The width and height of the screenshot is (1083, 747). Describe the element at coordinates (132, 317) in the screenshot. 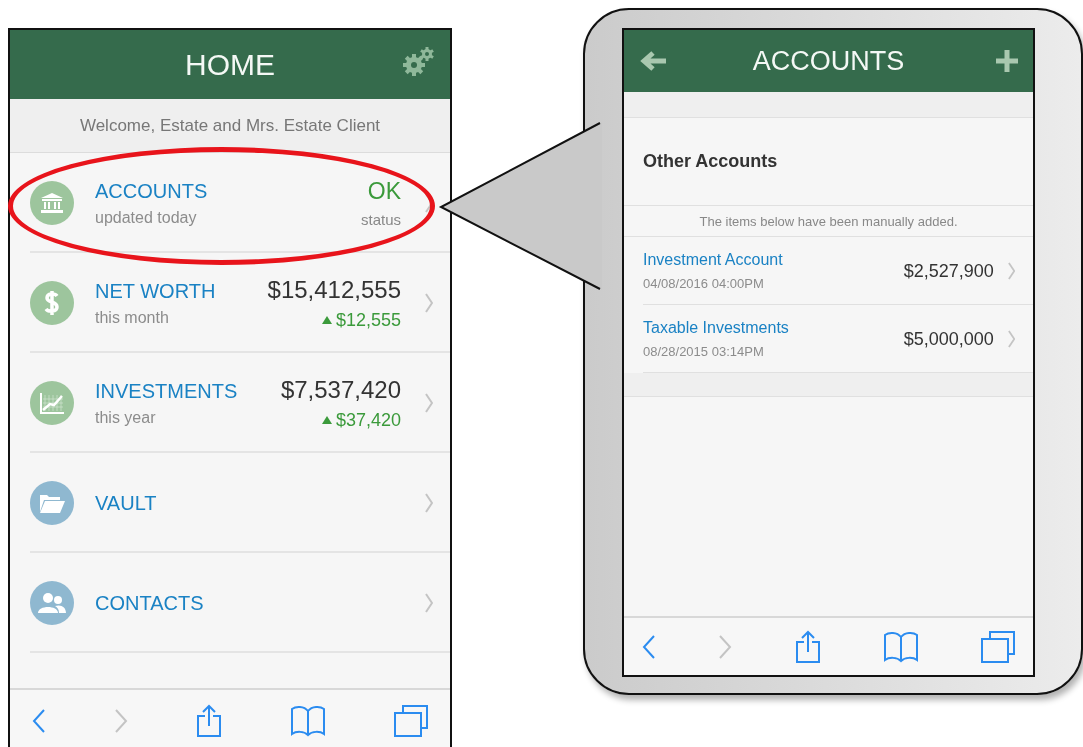

I see `item-sublabel: this month` at that location.